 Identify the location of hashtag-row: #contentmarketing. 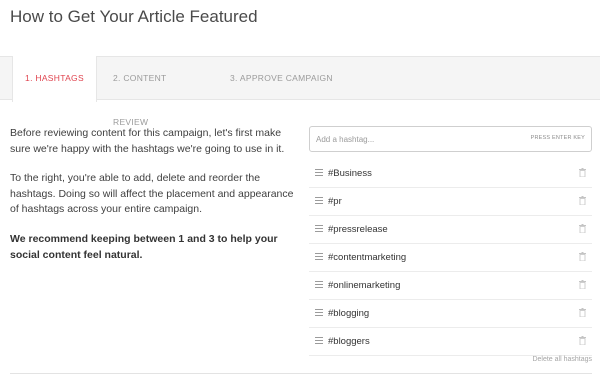
(450, 258).